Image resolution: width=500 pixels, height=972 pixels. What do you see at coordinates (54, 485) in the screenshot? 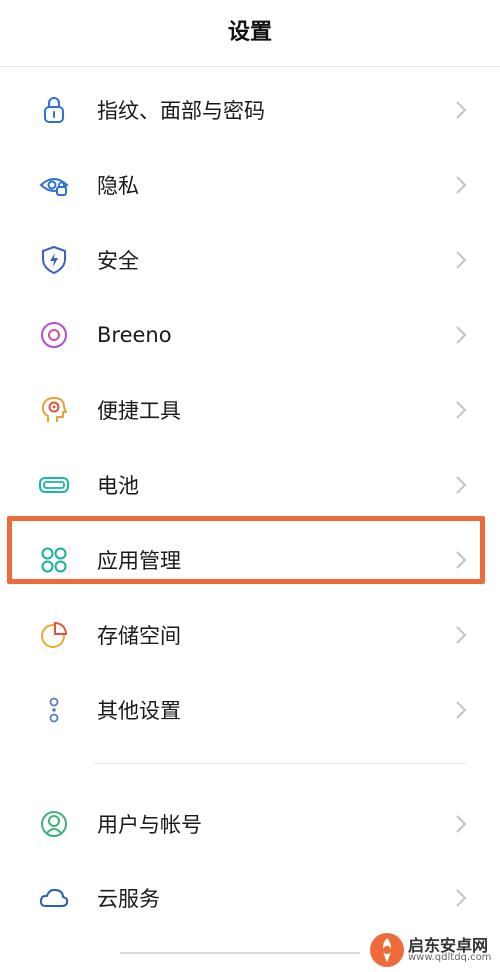
I see `battery-icon` at bounding box center [54, 485].